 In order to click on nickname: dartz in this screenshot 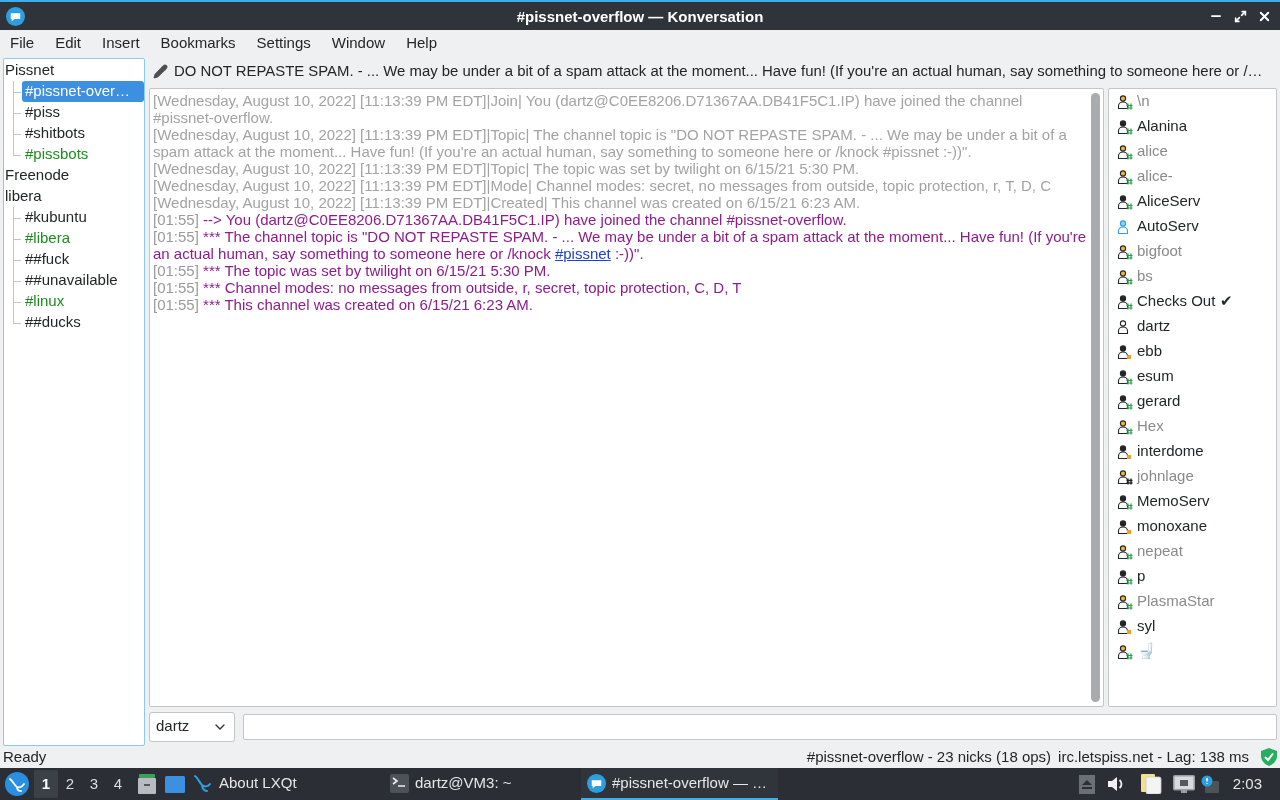, I will do `click(1154, 326)`.